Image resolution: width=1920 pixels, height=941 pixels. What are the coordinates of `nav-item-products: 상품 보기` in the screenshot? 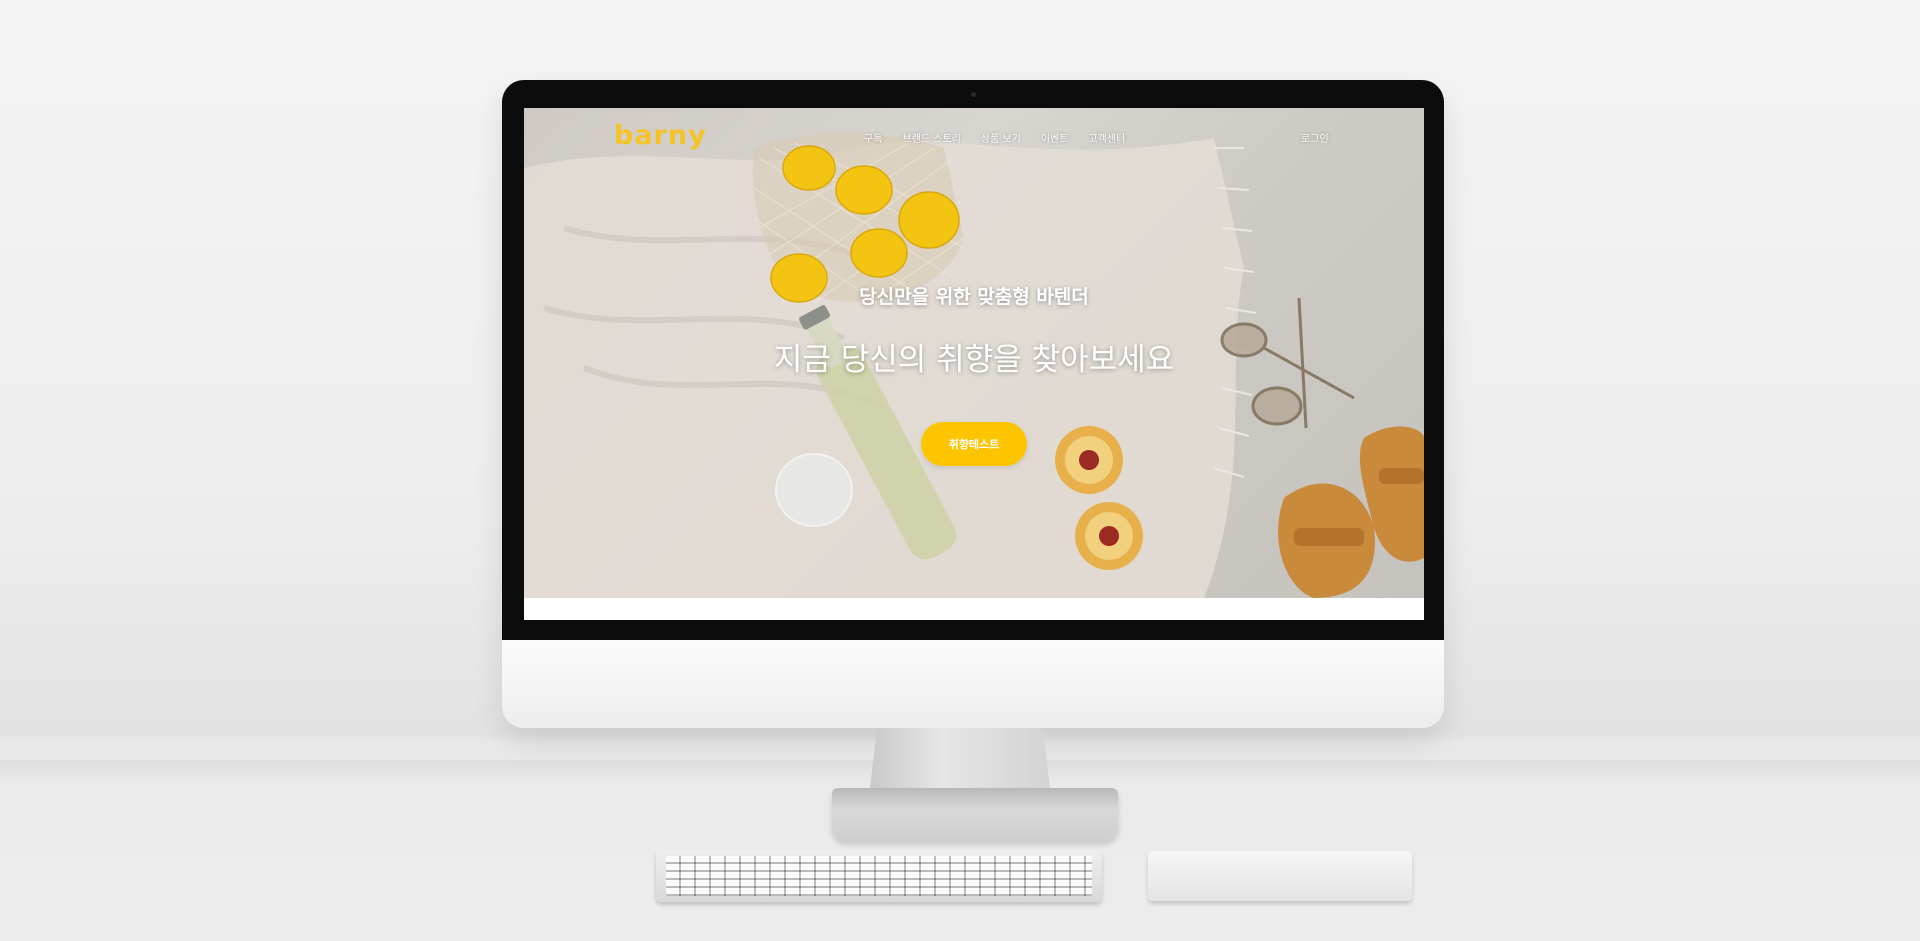 It's located at (1001, 137).